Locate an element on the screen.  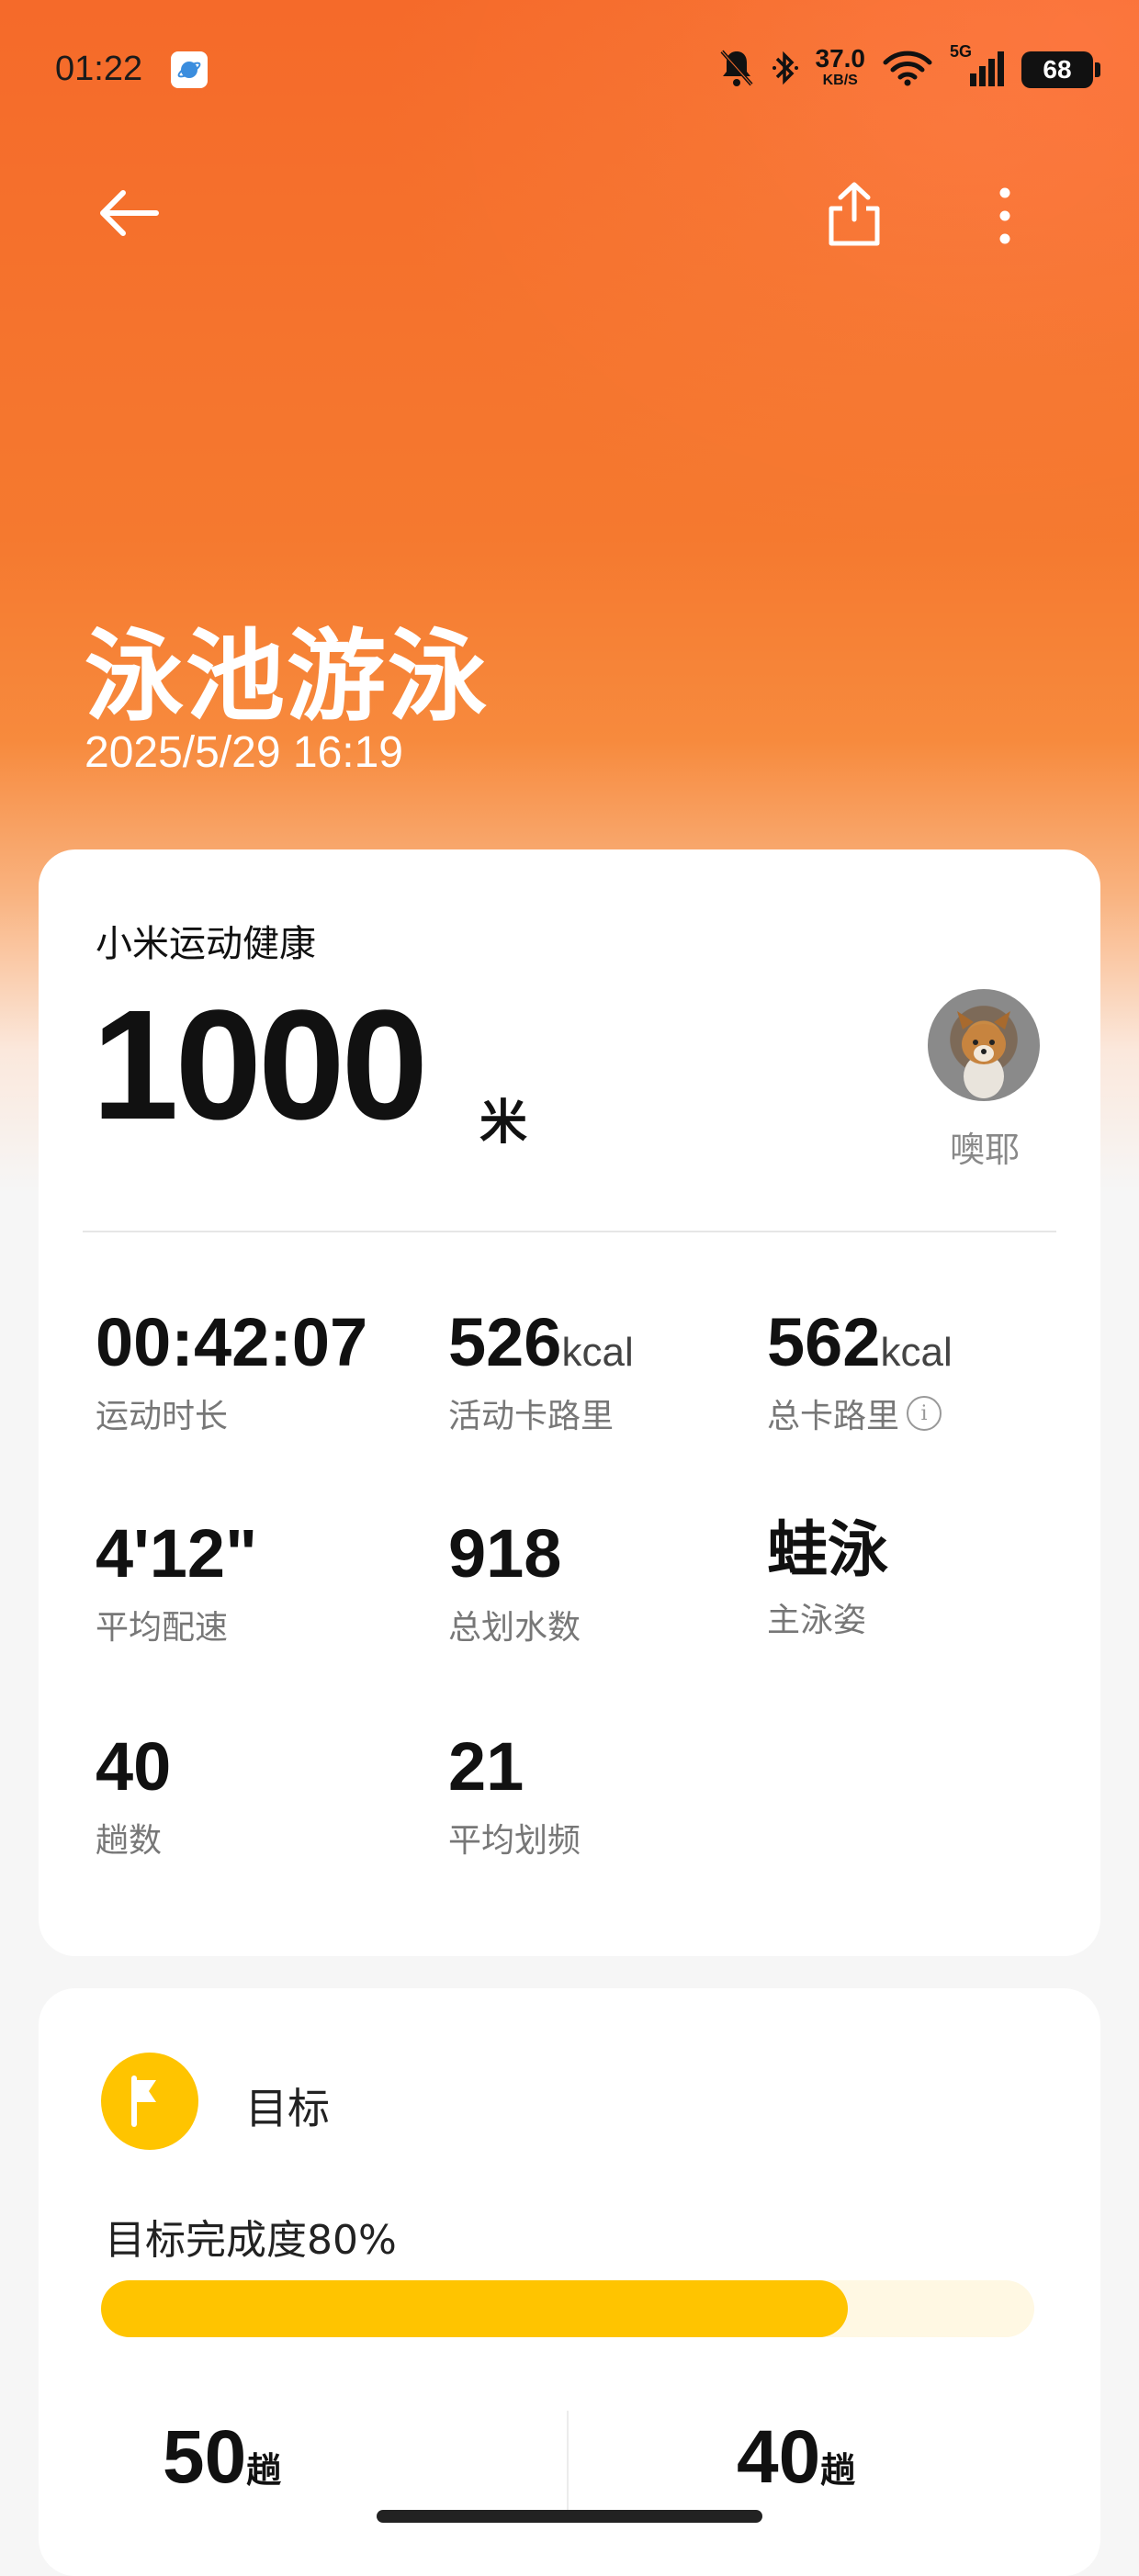
avatar is located at coordinates (984, 1045).